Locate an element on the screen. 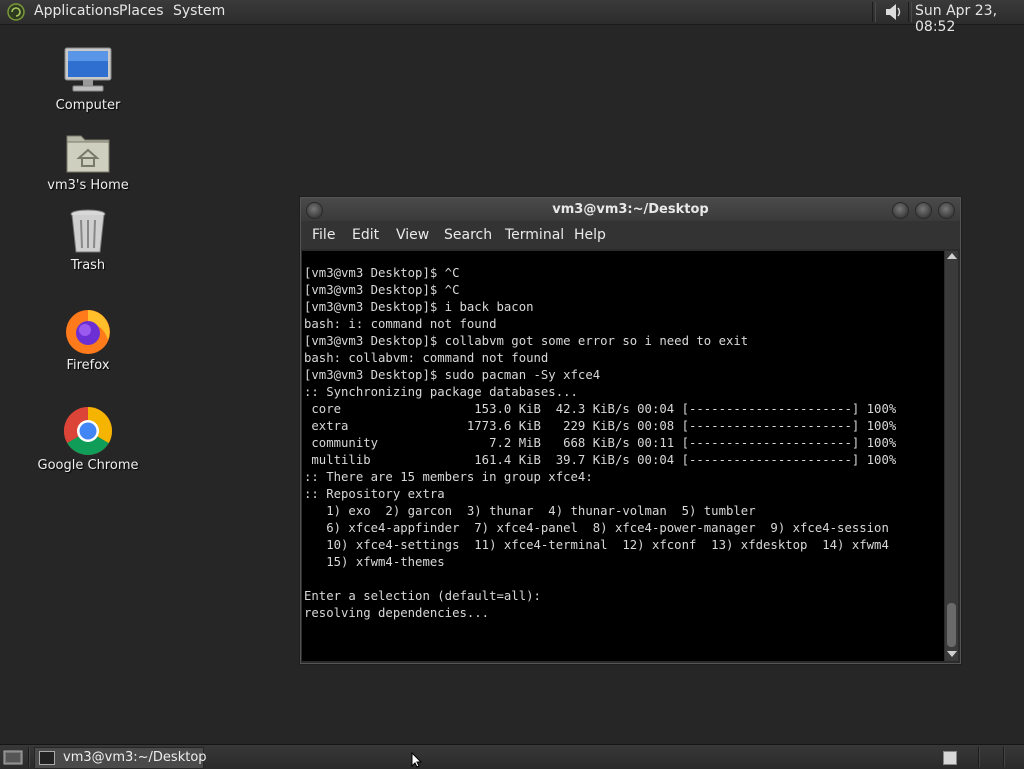 Image resolution: width=1024 pixels, height=769 pixels. terminal-line: bash: i: command not found is located at coordinates (400, 324).